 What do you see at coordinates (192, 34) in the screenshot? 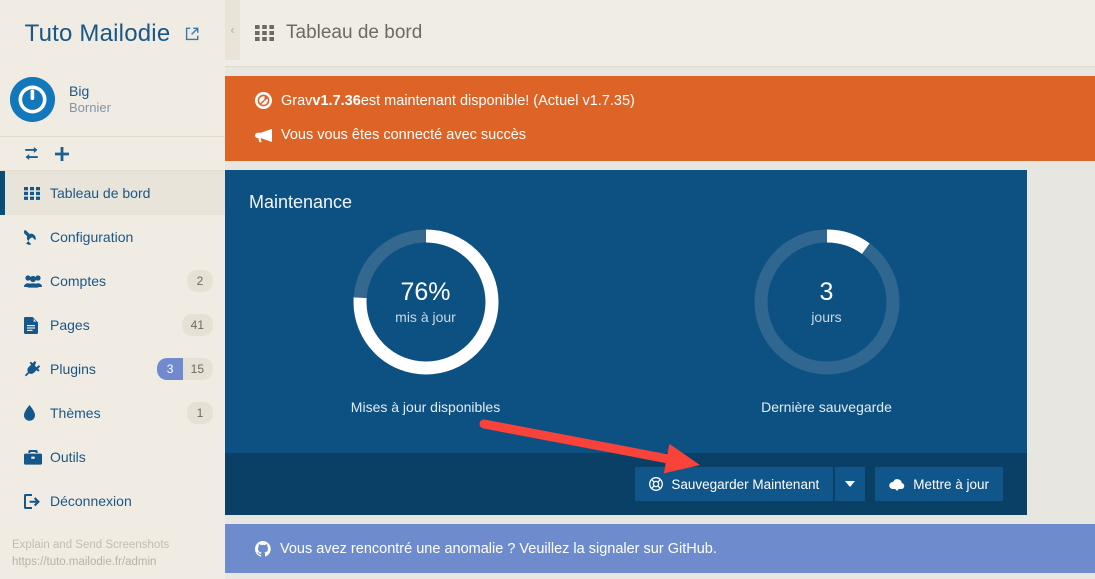
I see `external-link-icon` at bounding box center [192, 34].